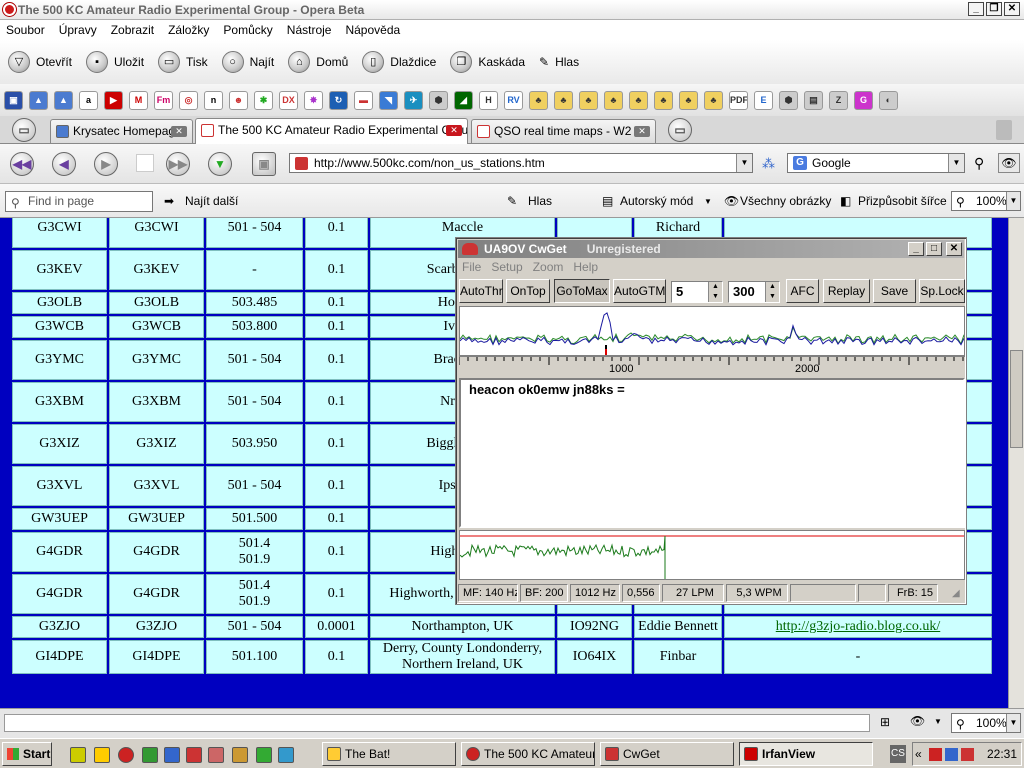  What do you see at coordinates (178, 164) in the screenshot?
I see `fast-forward-icon: ▶▶` at bounding box center [178, 164].